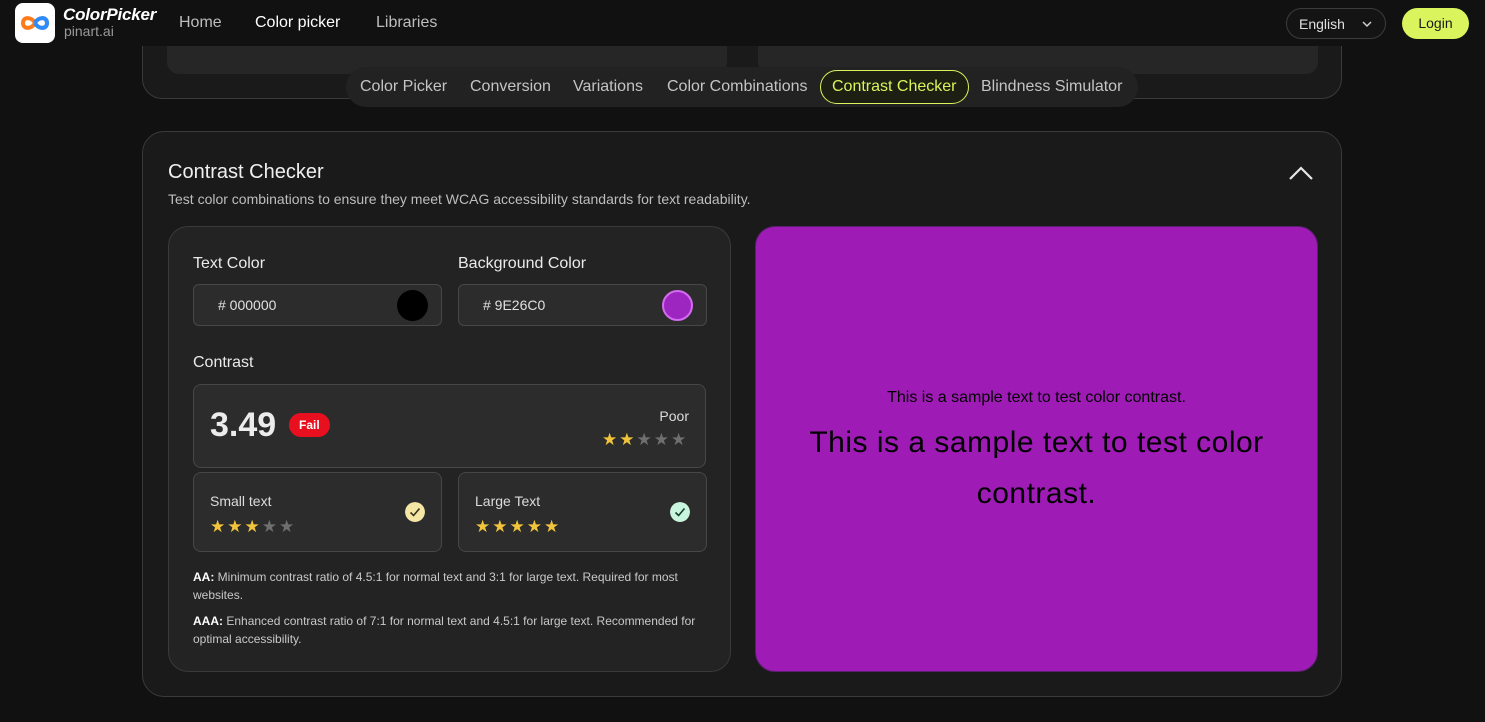 Image resolution: width=1485 pixels, height=722 pixels. Describe the element at coordinates (514, 305) in the screenshot. I see `background-color-value: # 9E26C0` at that location.